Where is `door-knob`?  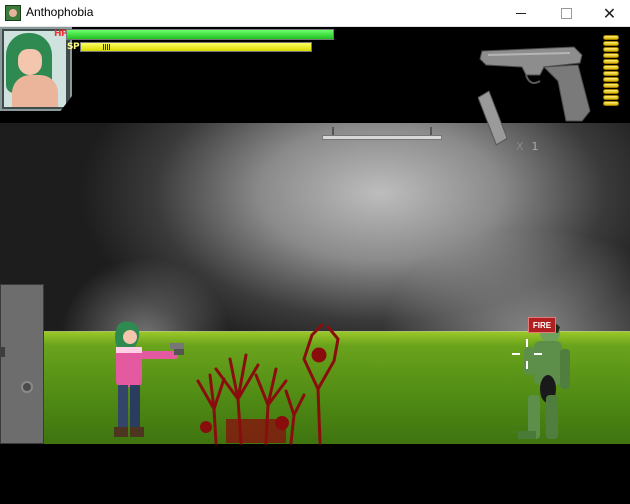
door-knob is located at coordinates (27, 387).